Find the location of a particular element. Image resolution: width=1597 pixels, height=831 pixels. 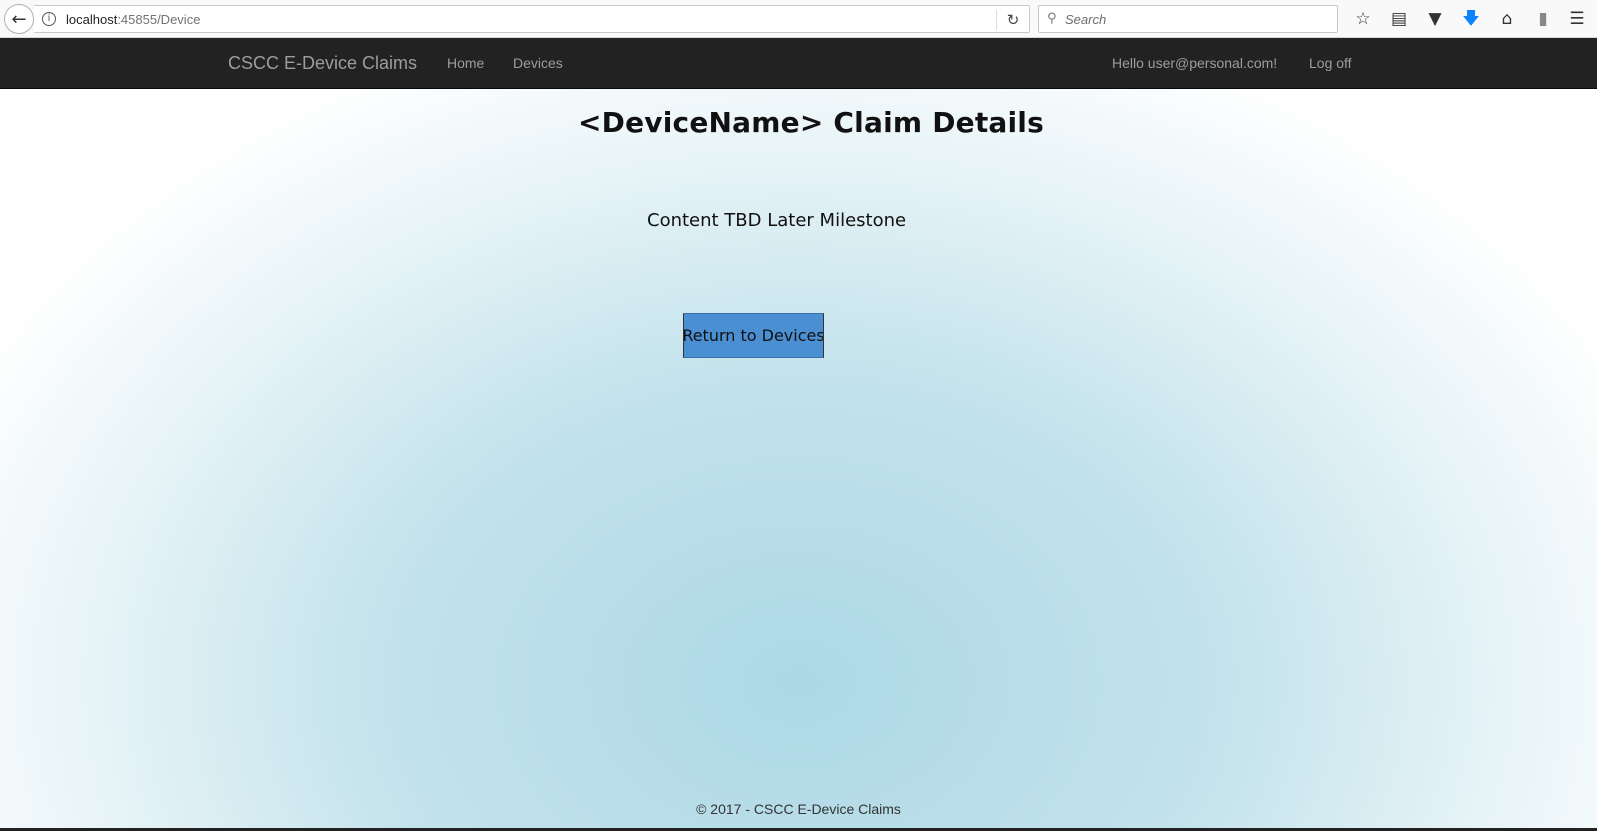

content-placeholder: Content TBD Later Milestone is located at coordinates (777, 220).